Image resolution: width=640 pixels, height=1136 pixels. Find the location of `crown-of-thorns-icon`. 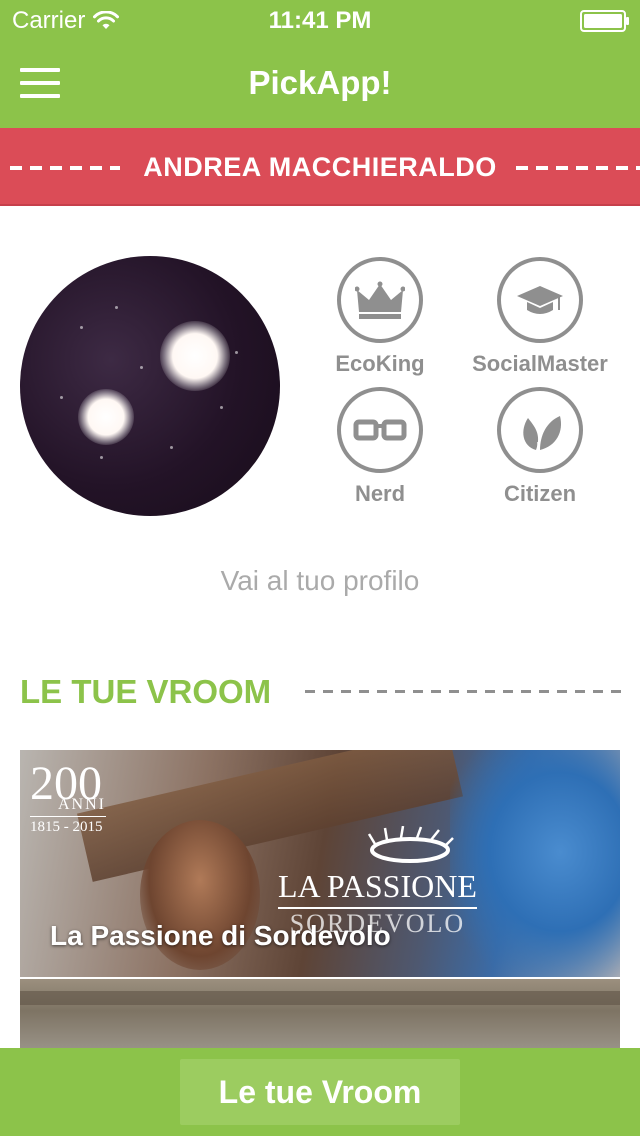

crown-of-thorns-icon is located at coordinates (410, 844).